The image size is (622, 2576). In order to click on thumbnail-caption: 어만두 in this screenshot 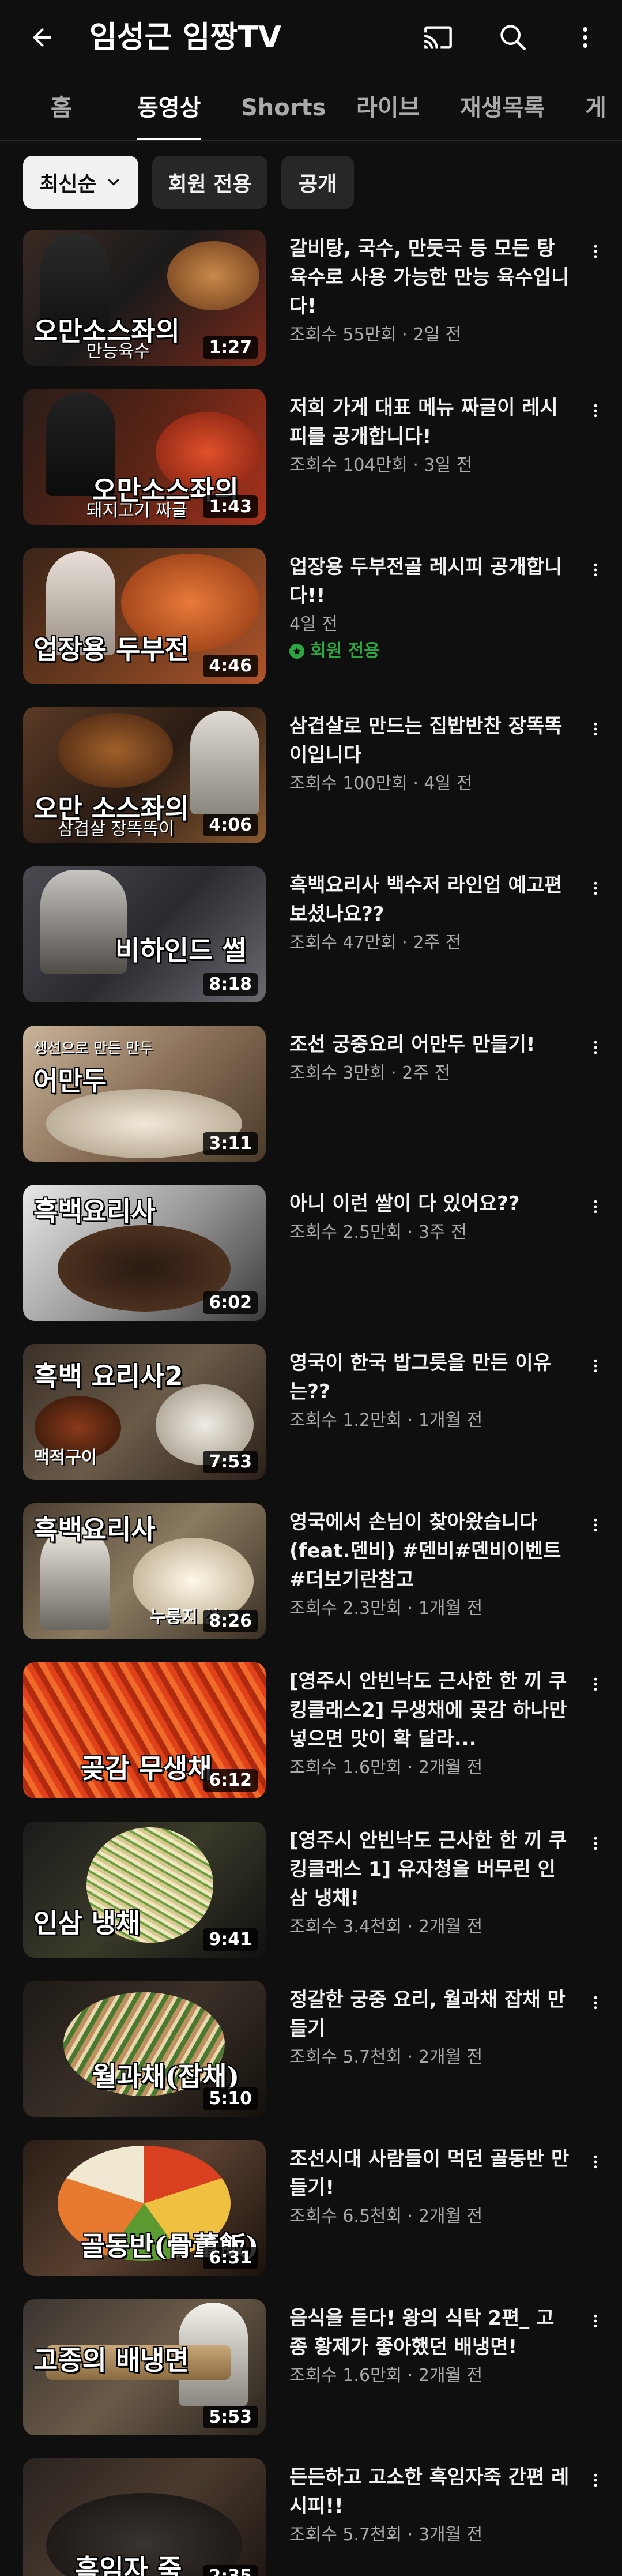, I will do `click(70, 1081)`.